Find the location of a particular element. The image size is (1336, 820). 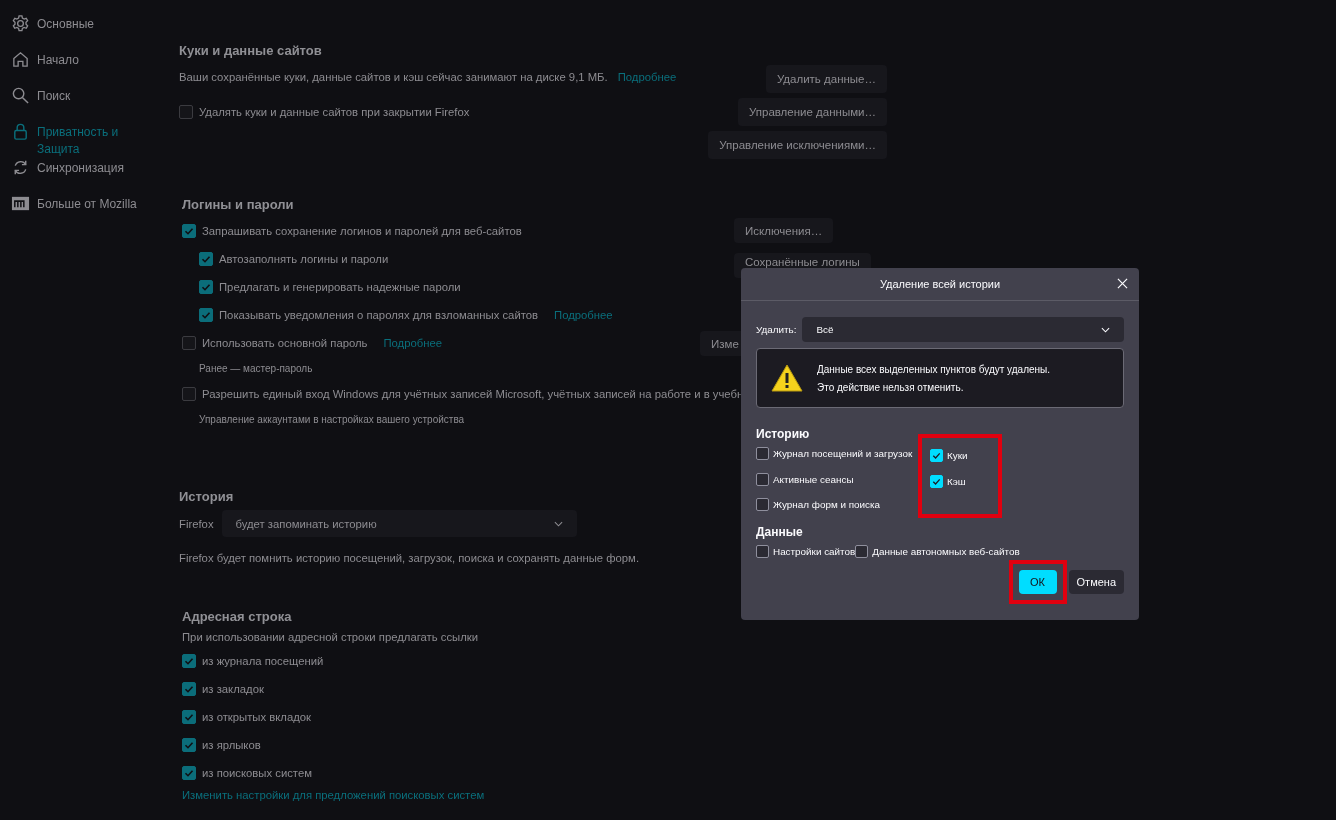

time-range-dropdown: Всё is located at coordinates (963, 329).